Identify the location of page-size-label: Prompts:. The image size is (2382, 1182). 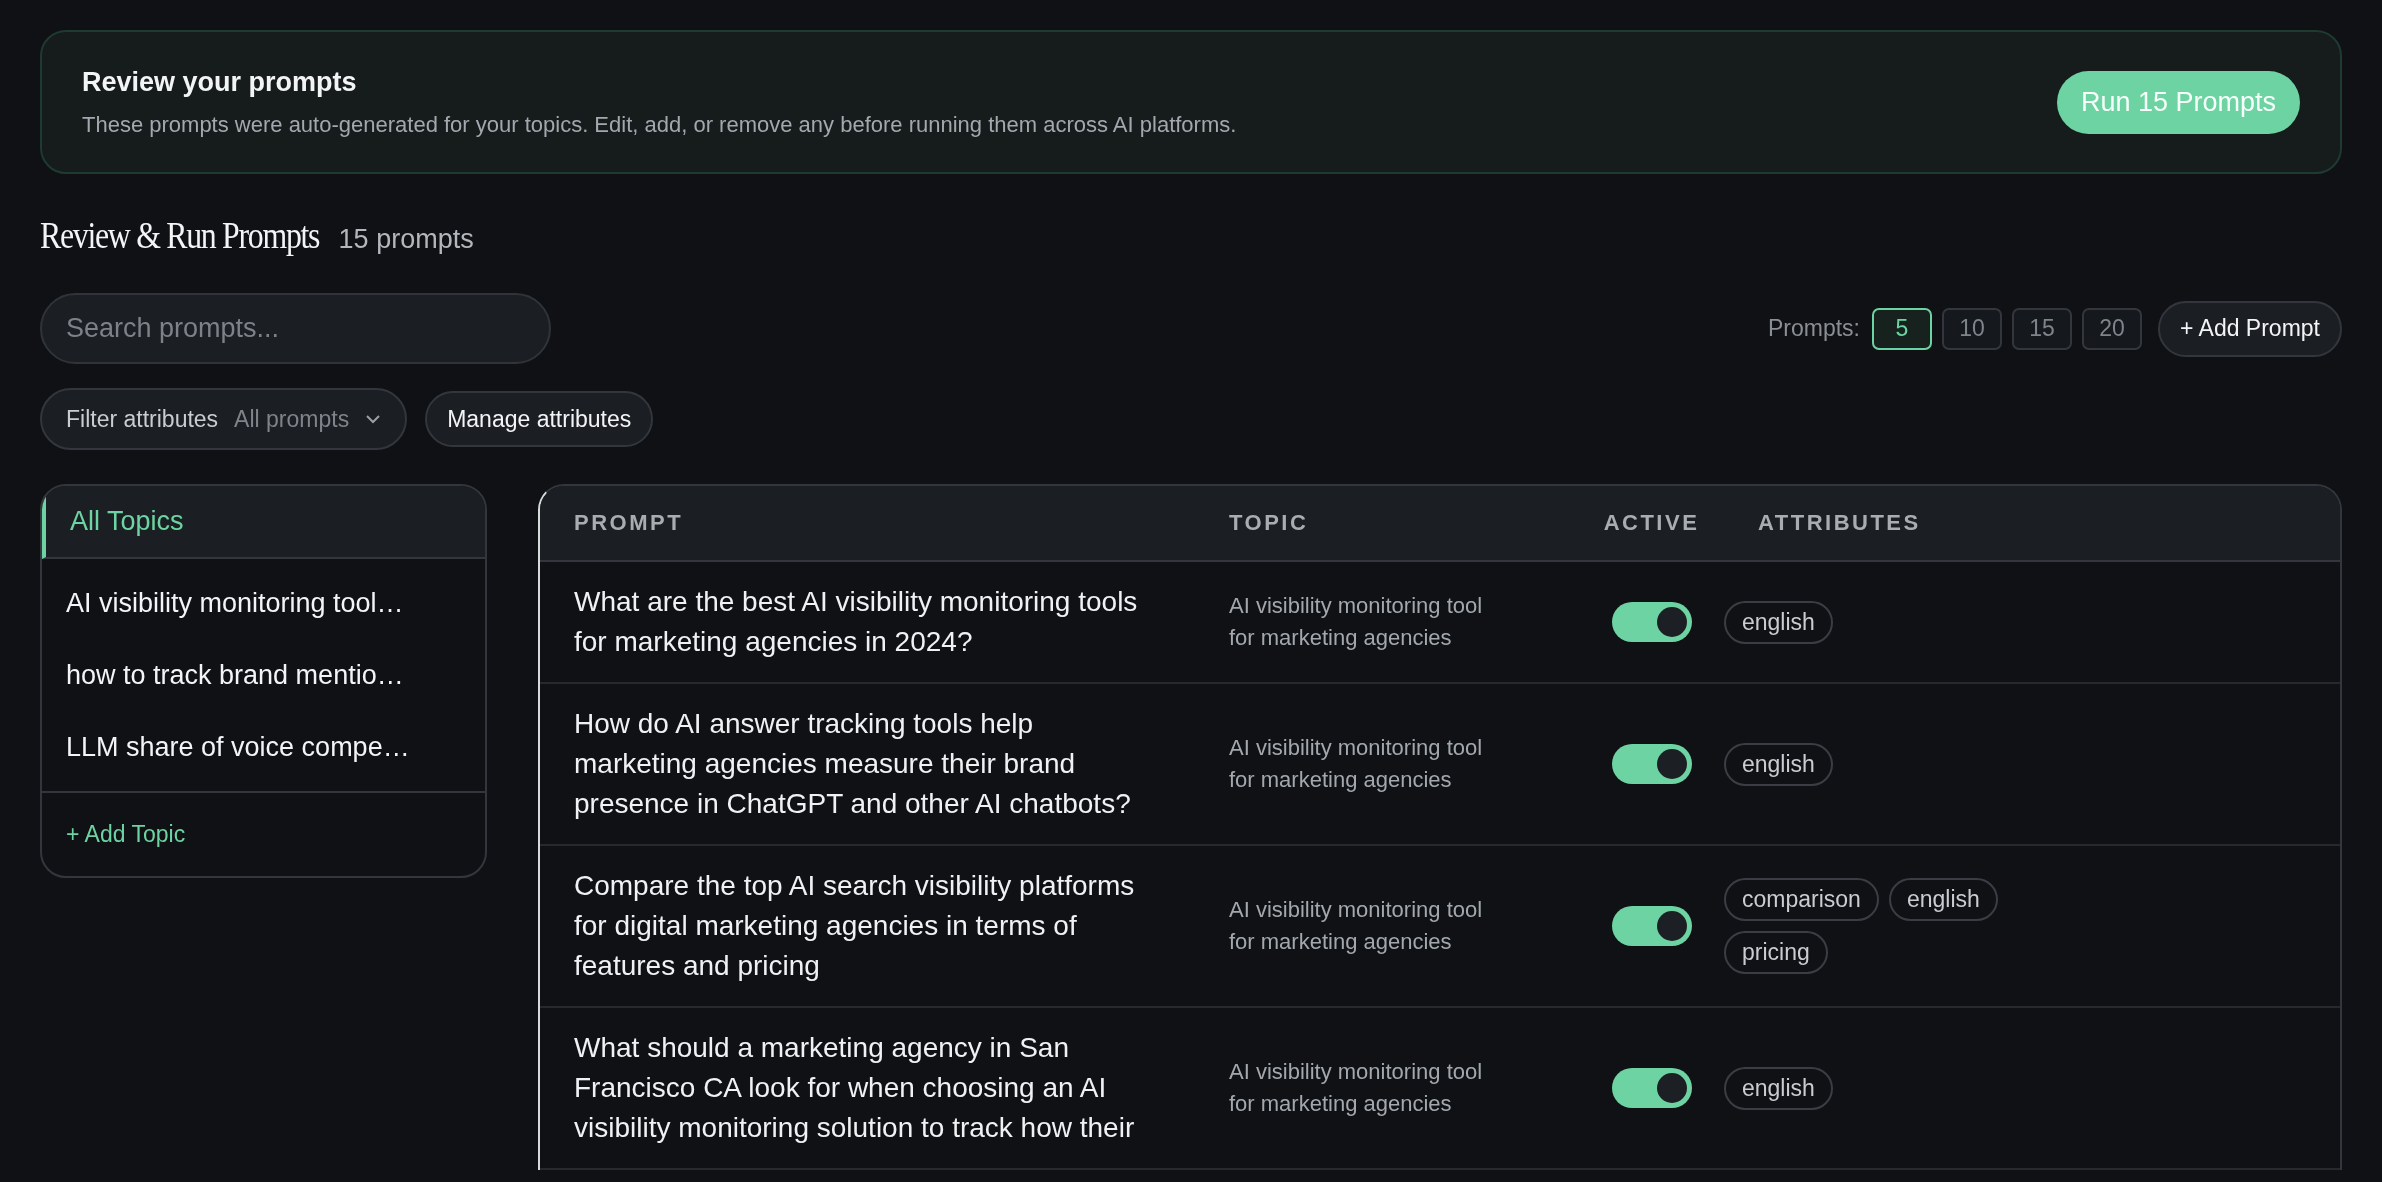
(1813, 328).